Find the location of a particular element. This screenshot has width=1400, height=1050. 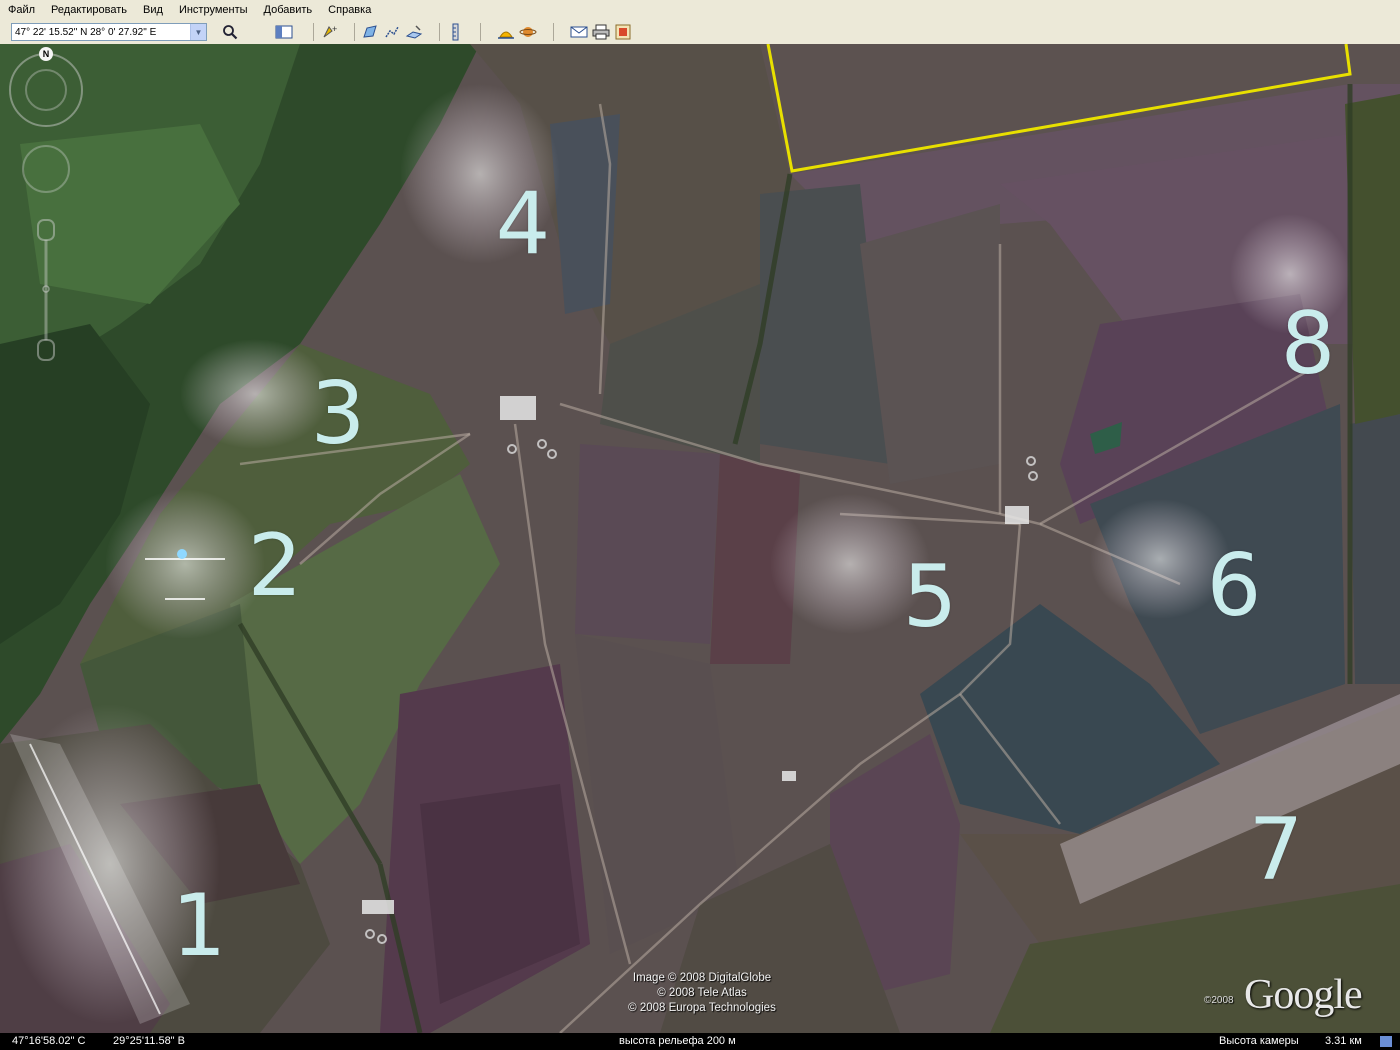

sidebar-icon is located at coordinates (284, 32).